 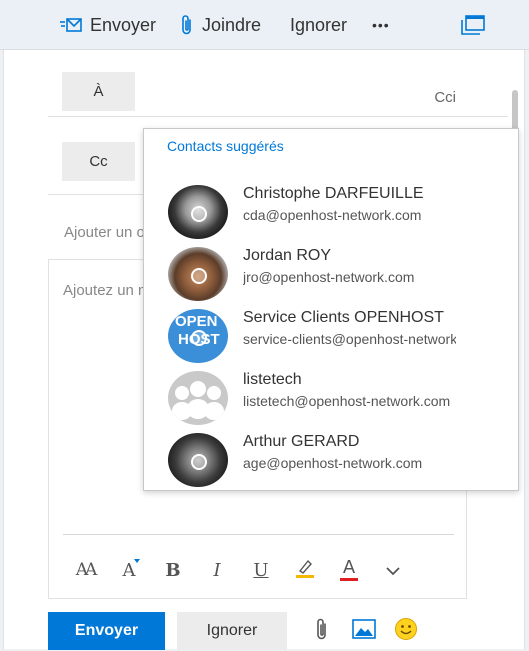 What do you see at coordinates (225, 146) in the screenshot?
I see `suggested-contacts-title: Contacts suggérés` at bounding box center [225, 146].